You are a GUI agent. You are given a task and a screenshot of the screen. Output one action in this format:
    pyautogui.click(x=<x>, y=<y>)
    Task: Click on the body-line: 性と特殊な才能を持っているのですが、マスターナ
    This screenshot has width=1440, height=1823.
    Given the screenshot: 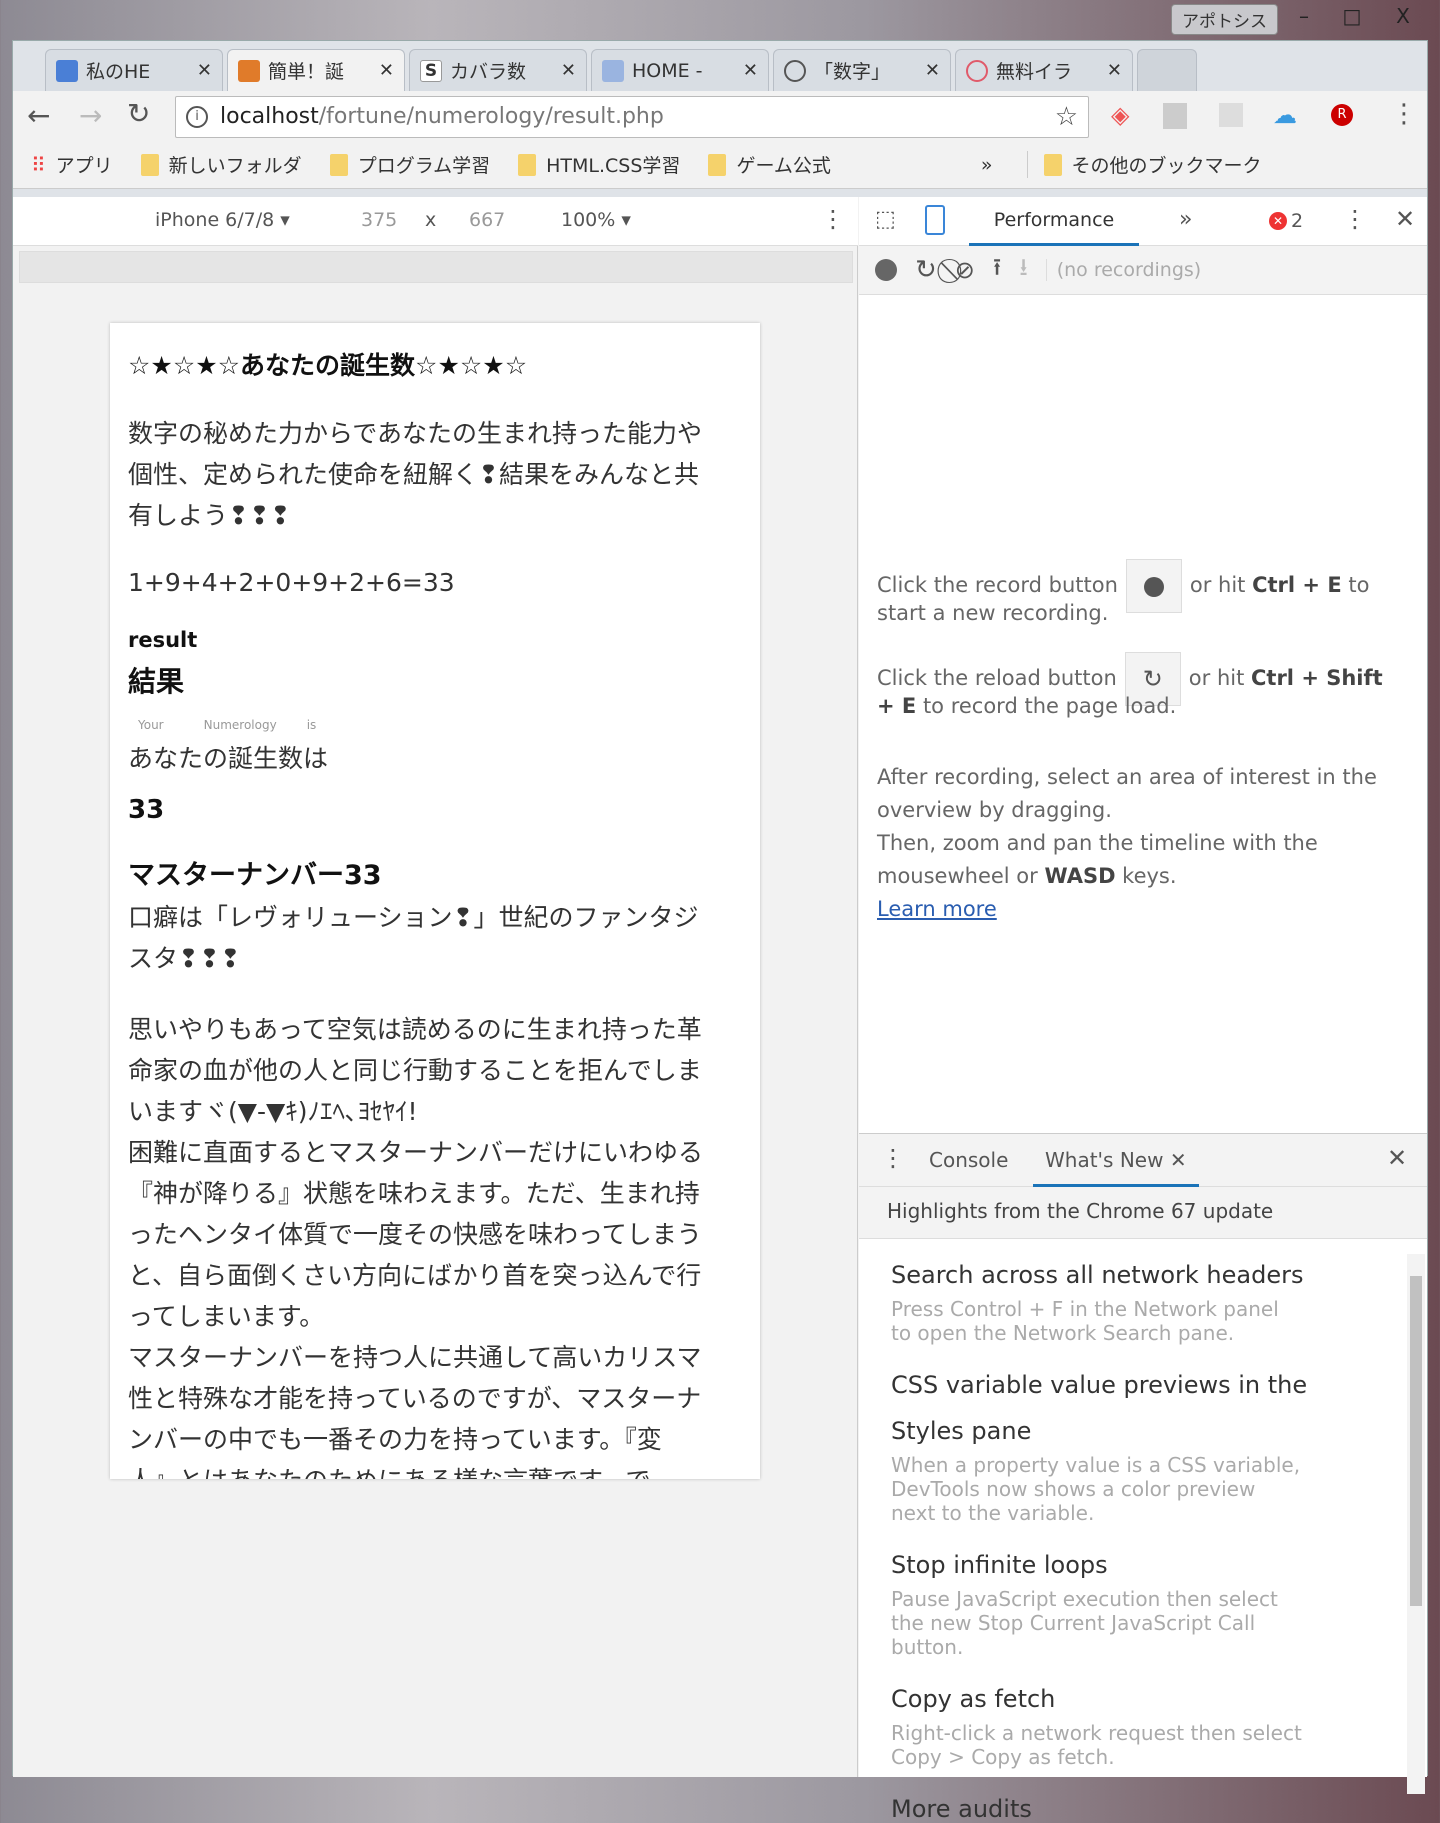 What is the action you would take?
    pyautogui.click(x=415, y=1398)
    